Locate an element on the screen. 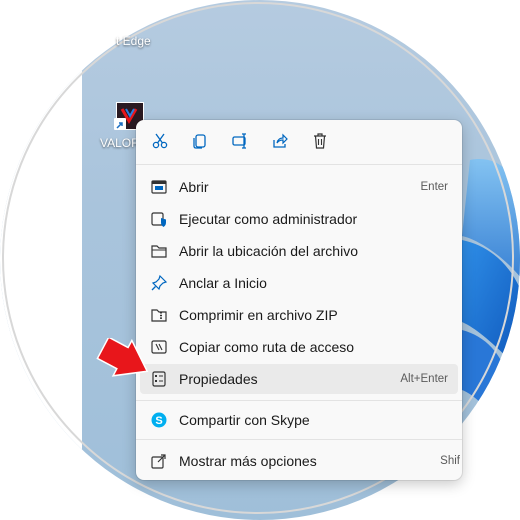  share-icon is located at coordinates (280, 143).